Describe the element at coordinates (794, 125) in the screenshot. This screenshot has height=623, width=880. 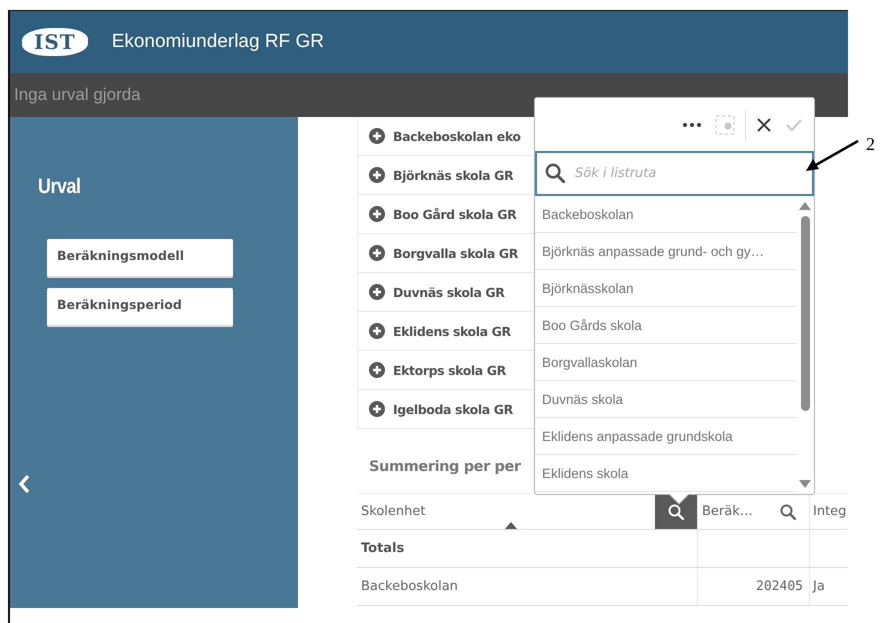
I see `check-icon` at that location.